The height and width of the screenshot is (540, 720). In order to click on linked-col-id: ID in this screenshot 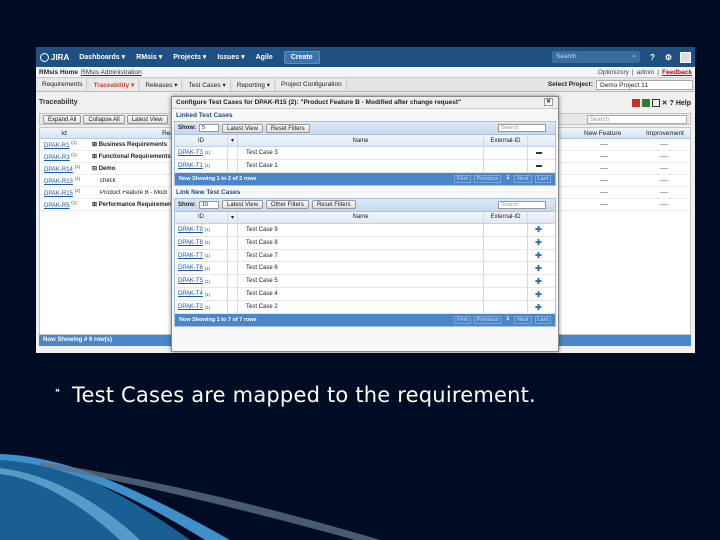, I will do `click(201, 140)`.